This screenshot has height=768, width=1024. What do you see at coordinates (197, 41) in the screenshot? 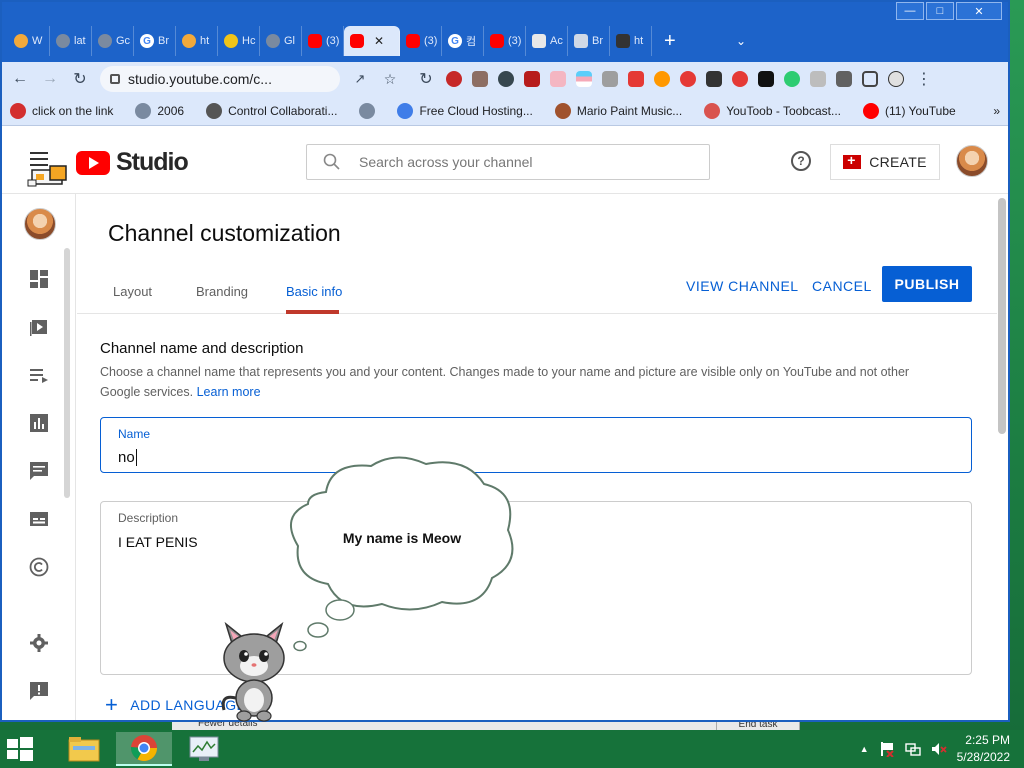
I see `tab-4: ht` at bounding box center [197, 41].